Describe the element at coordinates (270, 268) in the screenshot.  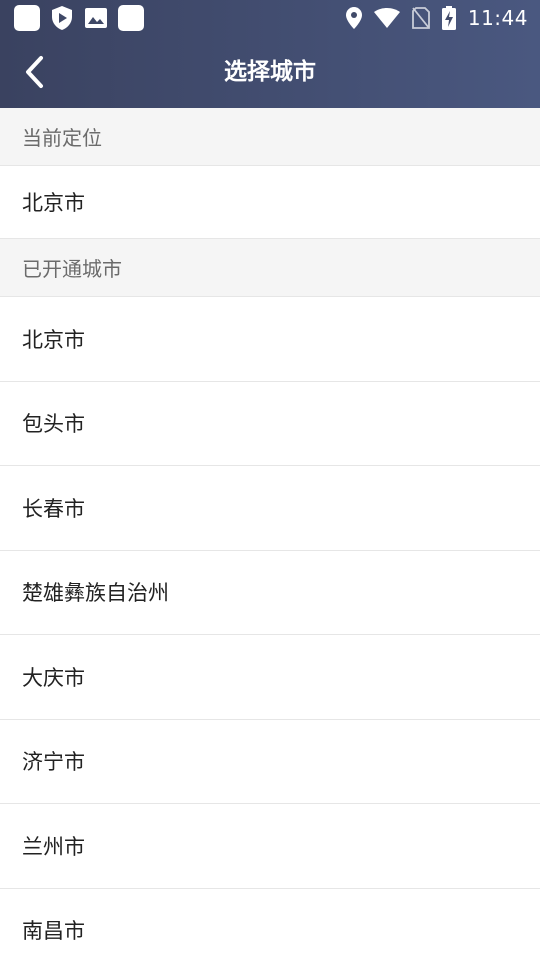
I see `section-header-open-cities: 已开通城市` at that location.